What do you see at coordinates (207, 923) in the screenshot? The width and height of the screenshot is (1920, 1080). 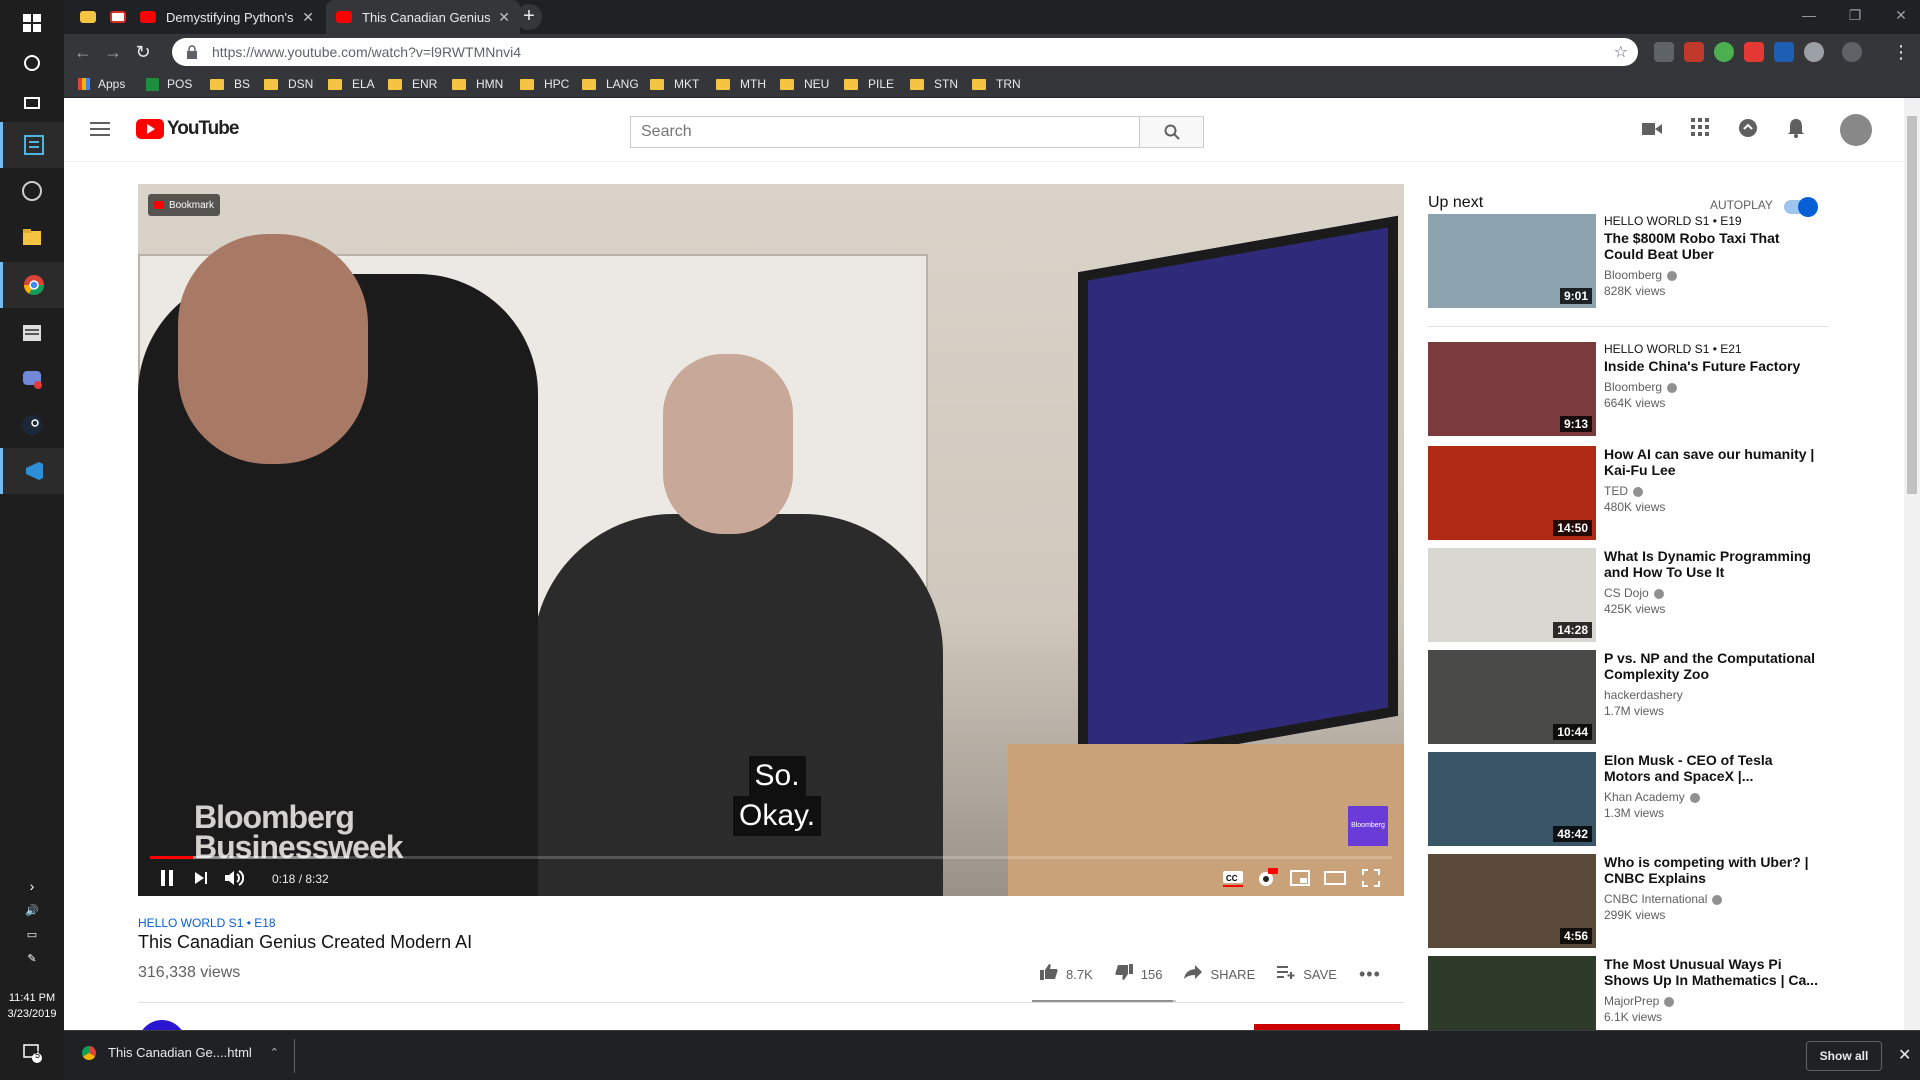 I see `series-tag: HELLO WORLD S1 • E18` at bounding box center [207, 923].